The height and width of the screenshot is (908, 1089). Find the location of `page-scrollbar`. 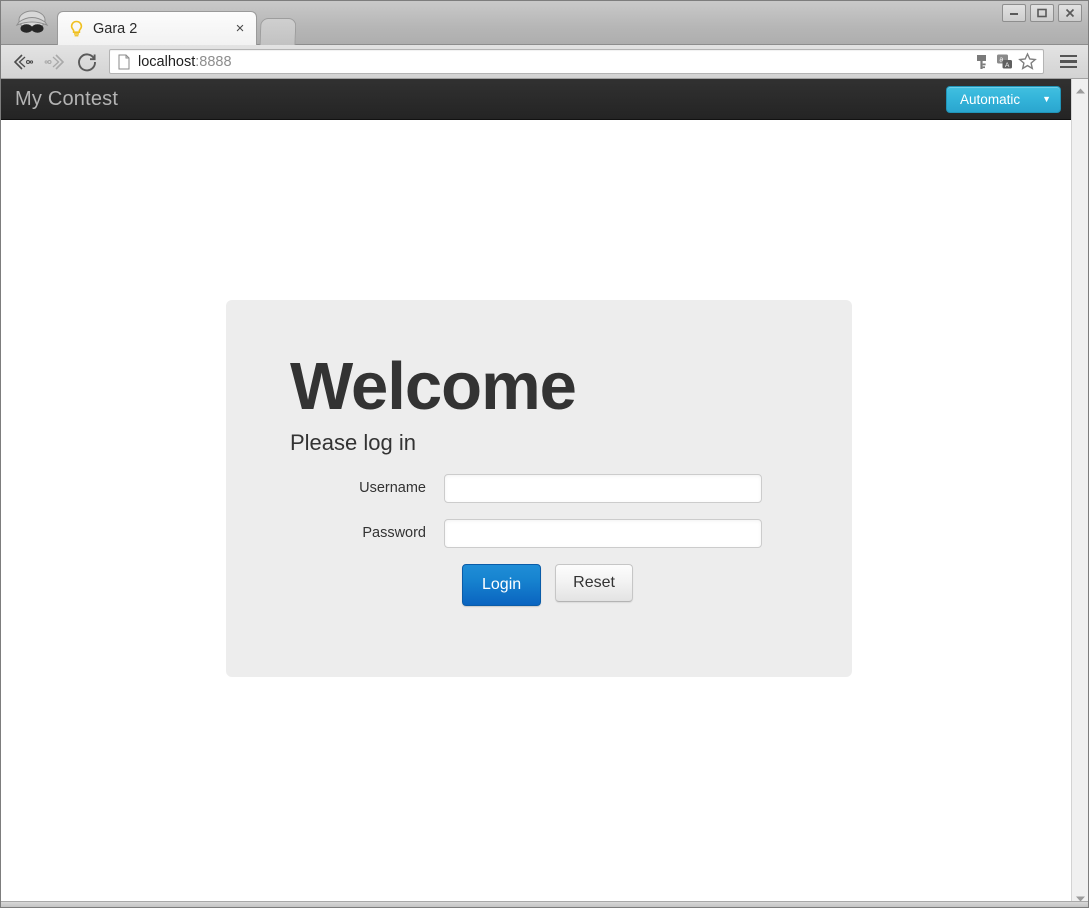

page-scrollbar is located at coordinates (1079, 490).